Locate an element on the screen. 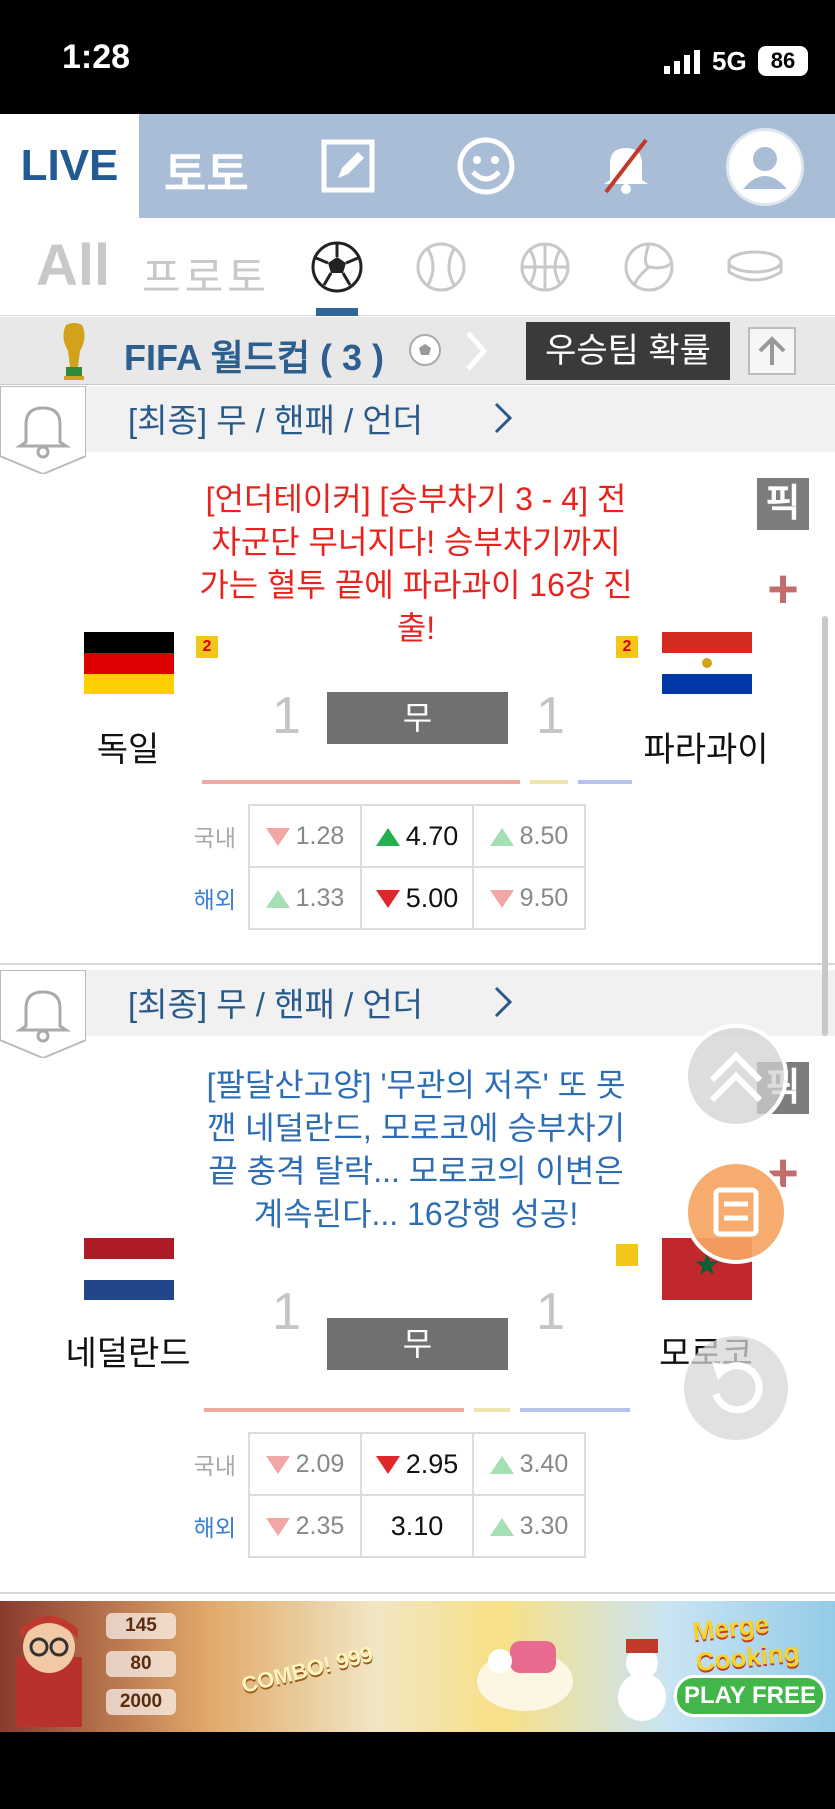 This screenshot has width=835, height=1809. active-tab-indicator is located at coordinates (337, 312).